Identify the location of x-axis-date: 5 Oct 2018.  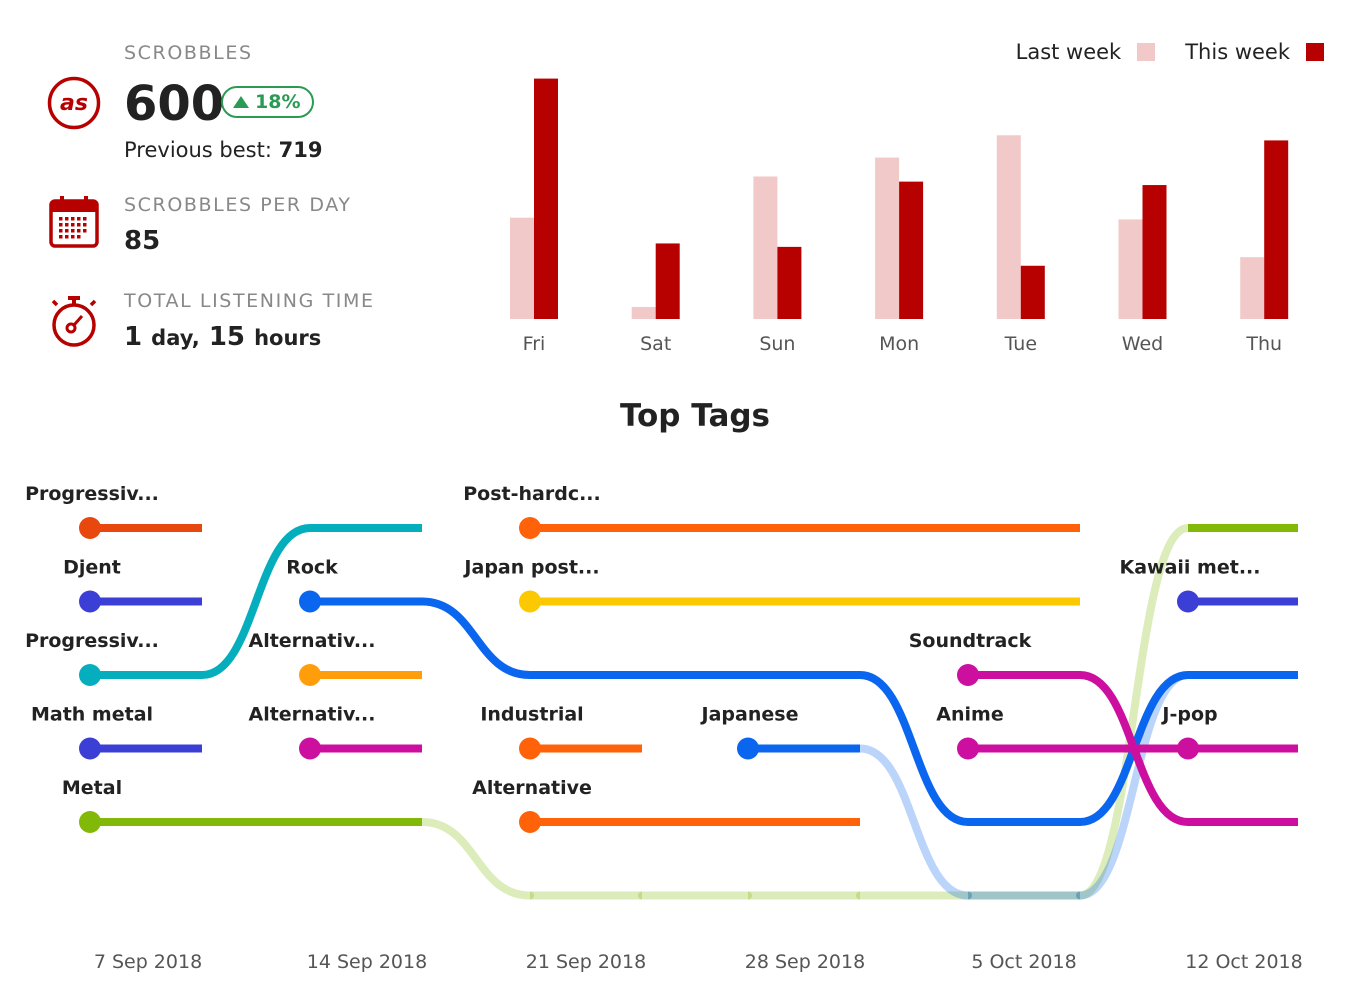
(1023, 962).